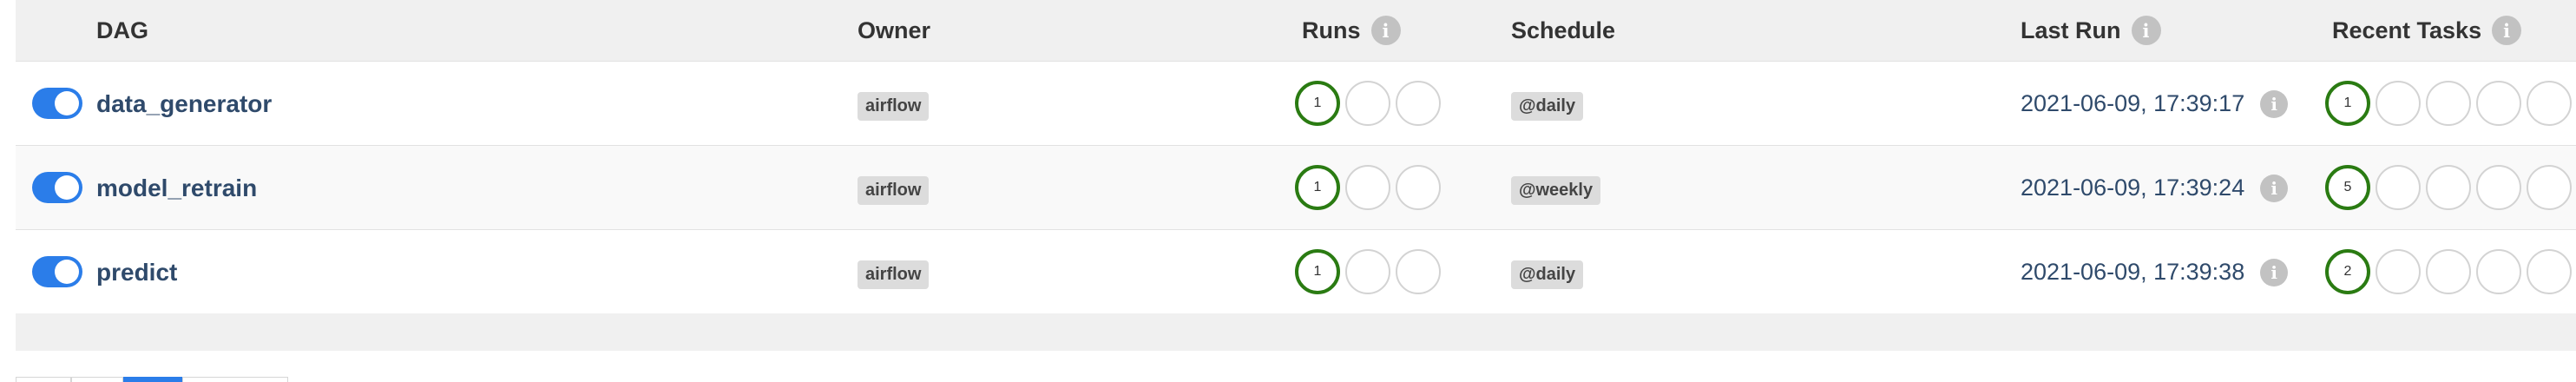 The height and width of the screenshot is (382, 2576). Describe the element at coordinates (176, 188) in the screenshot. I see `dag-link: model_retrain` at that location.